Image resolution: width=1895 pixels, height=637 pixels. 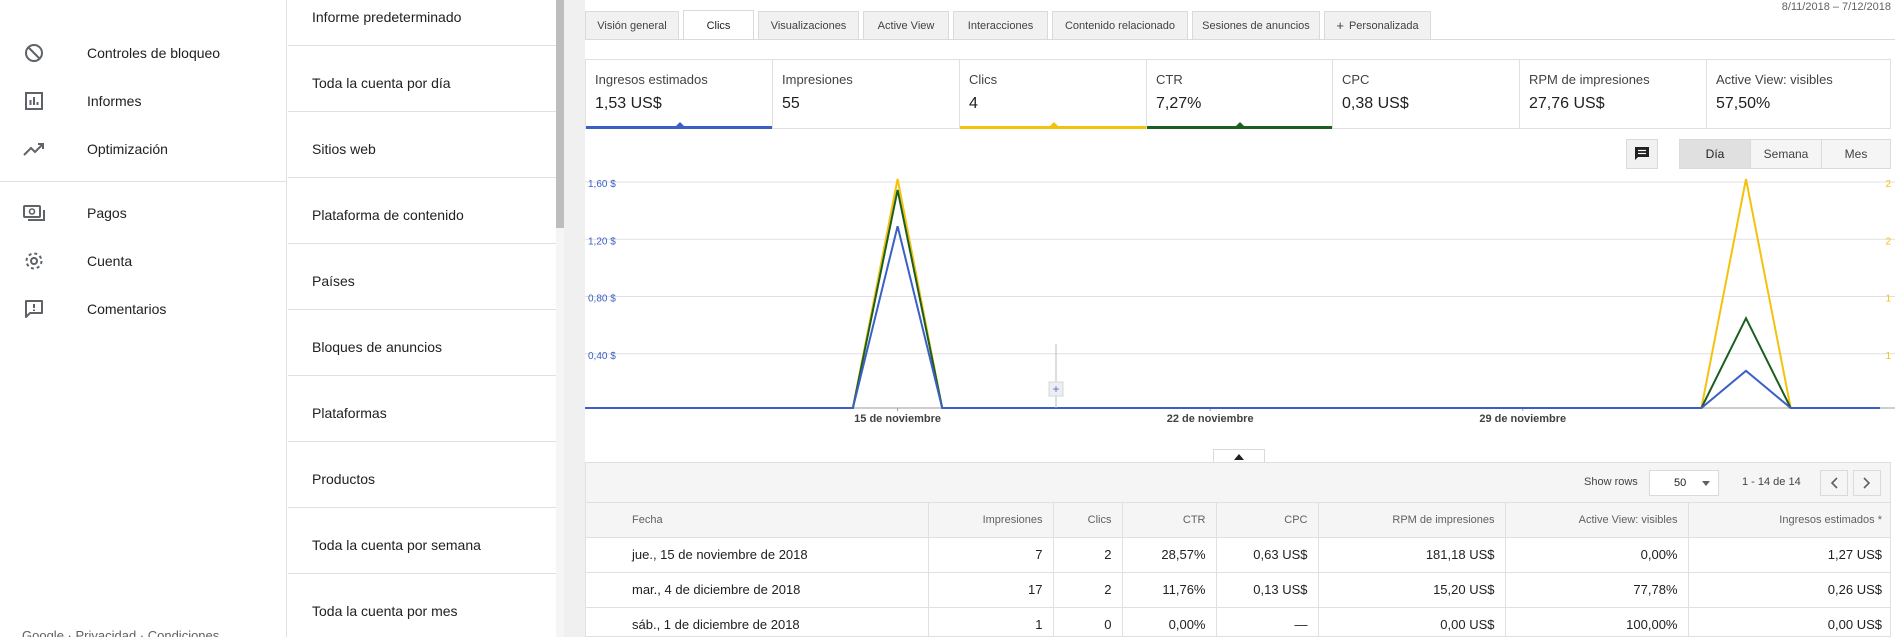 I want to click on y-left-tick-label: 0,40 $, so click(x=602, y=356).